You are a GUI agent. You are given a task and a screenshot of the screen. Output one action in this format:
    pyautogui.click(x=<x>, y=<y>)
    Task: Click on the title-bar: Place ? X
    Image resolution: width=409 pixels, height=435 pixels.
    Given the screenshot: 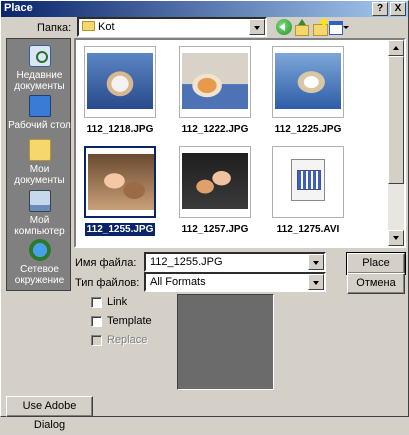 What is the action you would take?
    pyautogui.click(x=204, y=9)
    